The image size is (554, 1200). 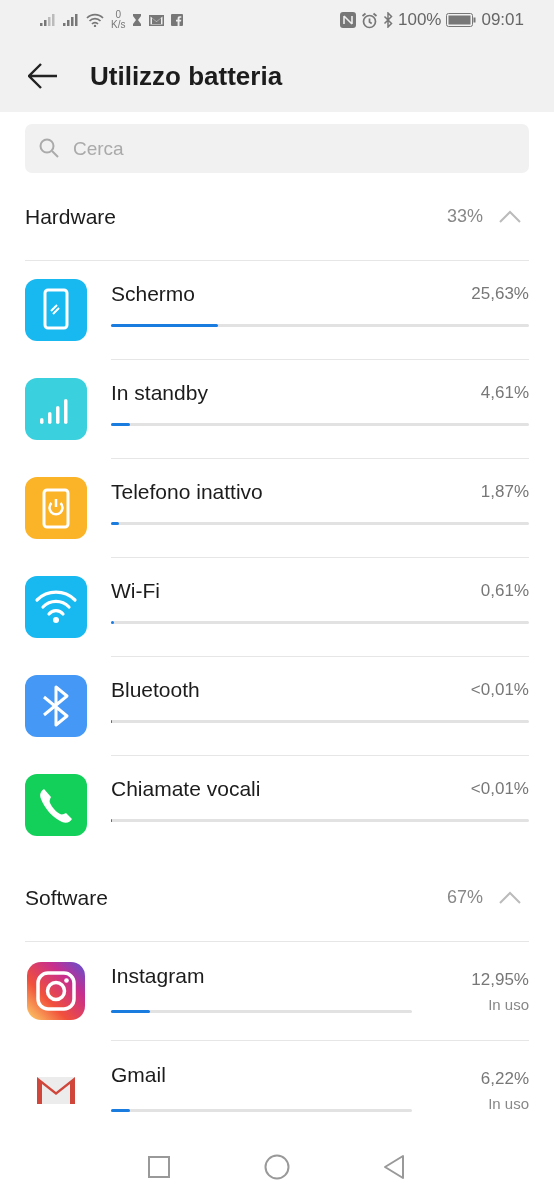 What do you see at coordinates (56, 508) in the screenshot?
I see `phone-power-icon` at bounding box center [56, 508].